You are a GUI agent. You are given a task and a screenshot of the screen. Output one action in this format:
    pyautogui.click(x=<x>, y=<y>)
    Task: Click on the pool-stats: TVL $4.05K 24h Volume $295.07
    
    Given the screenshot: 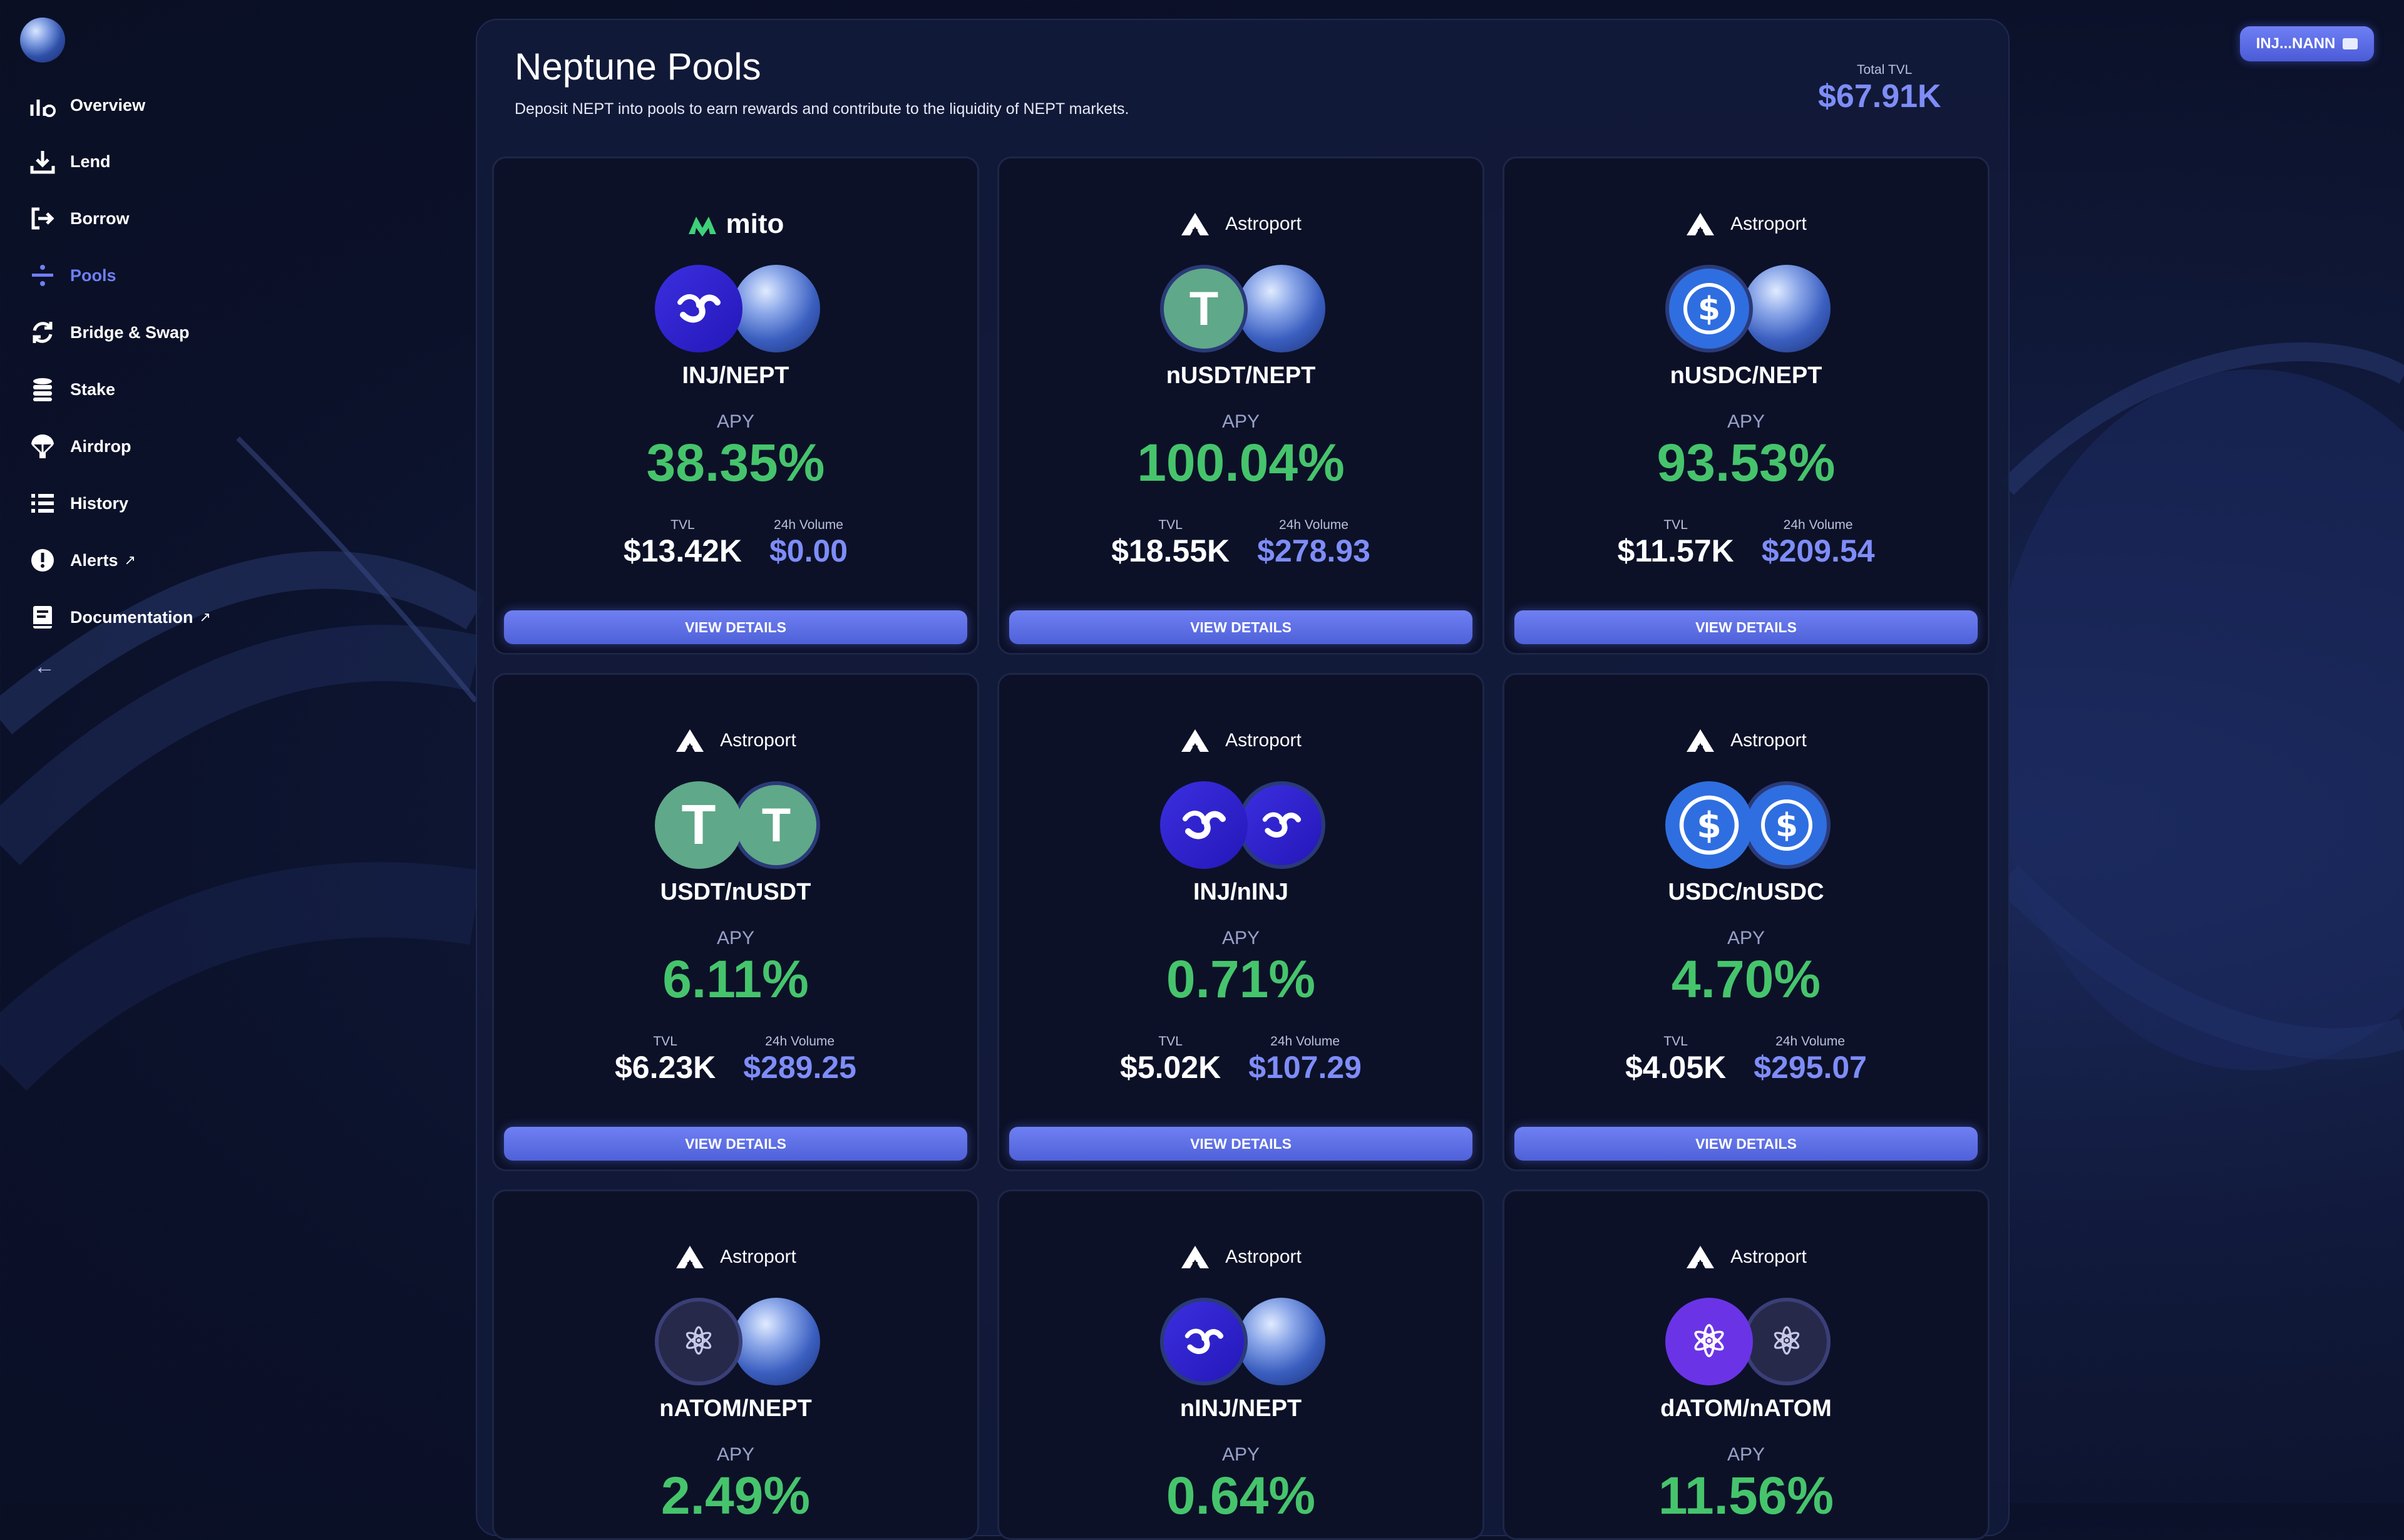 What is the action you would take?
    pyautogui.click(x=1746, y=1060)
    